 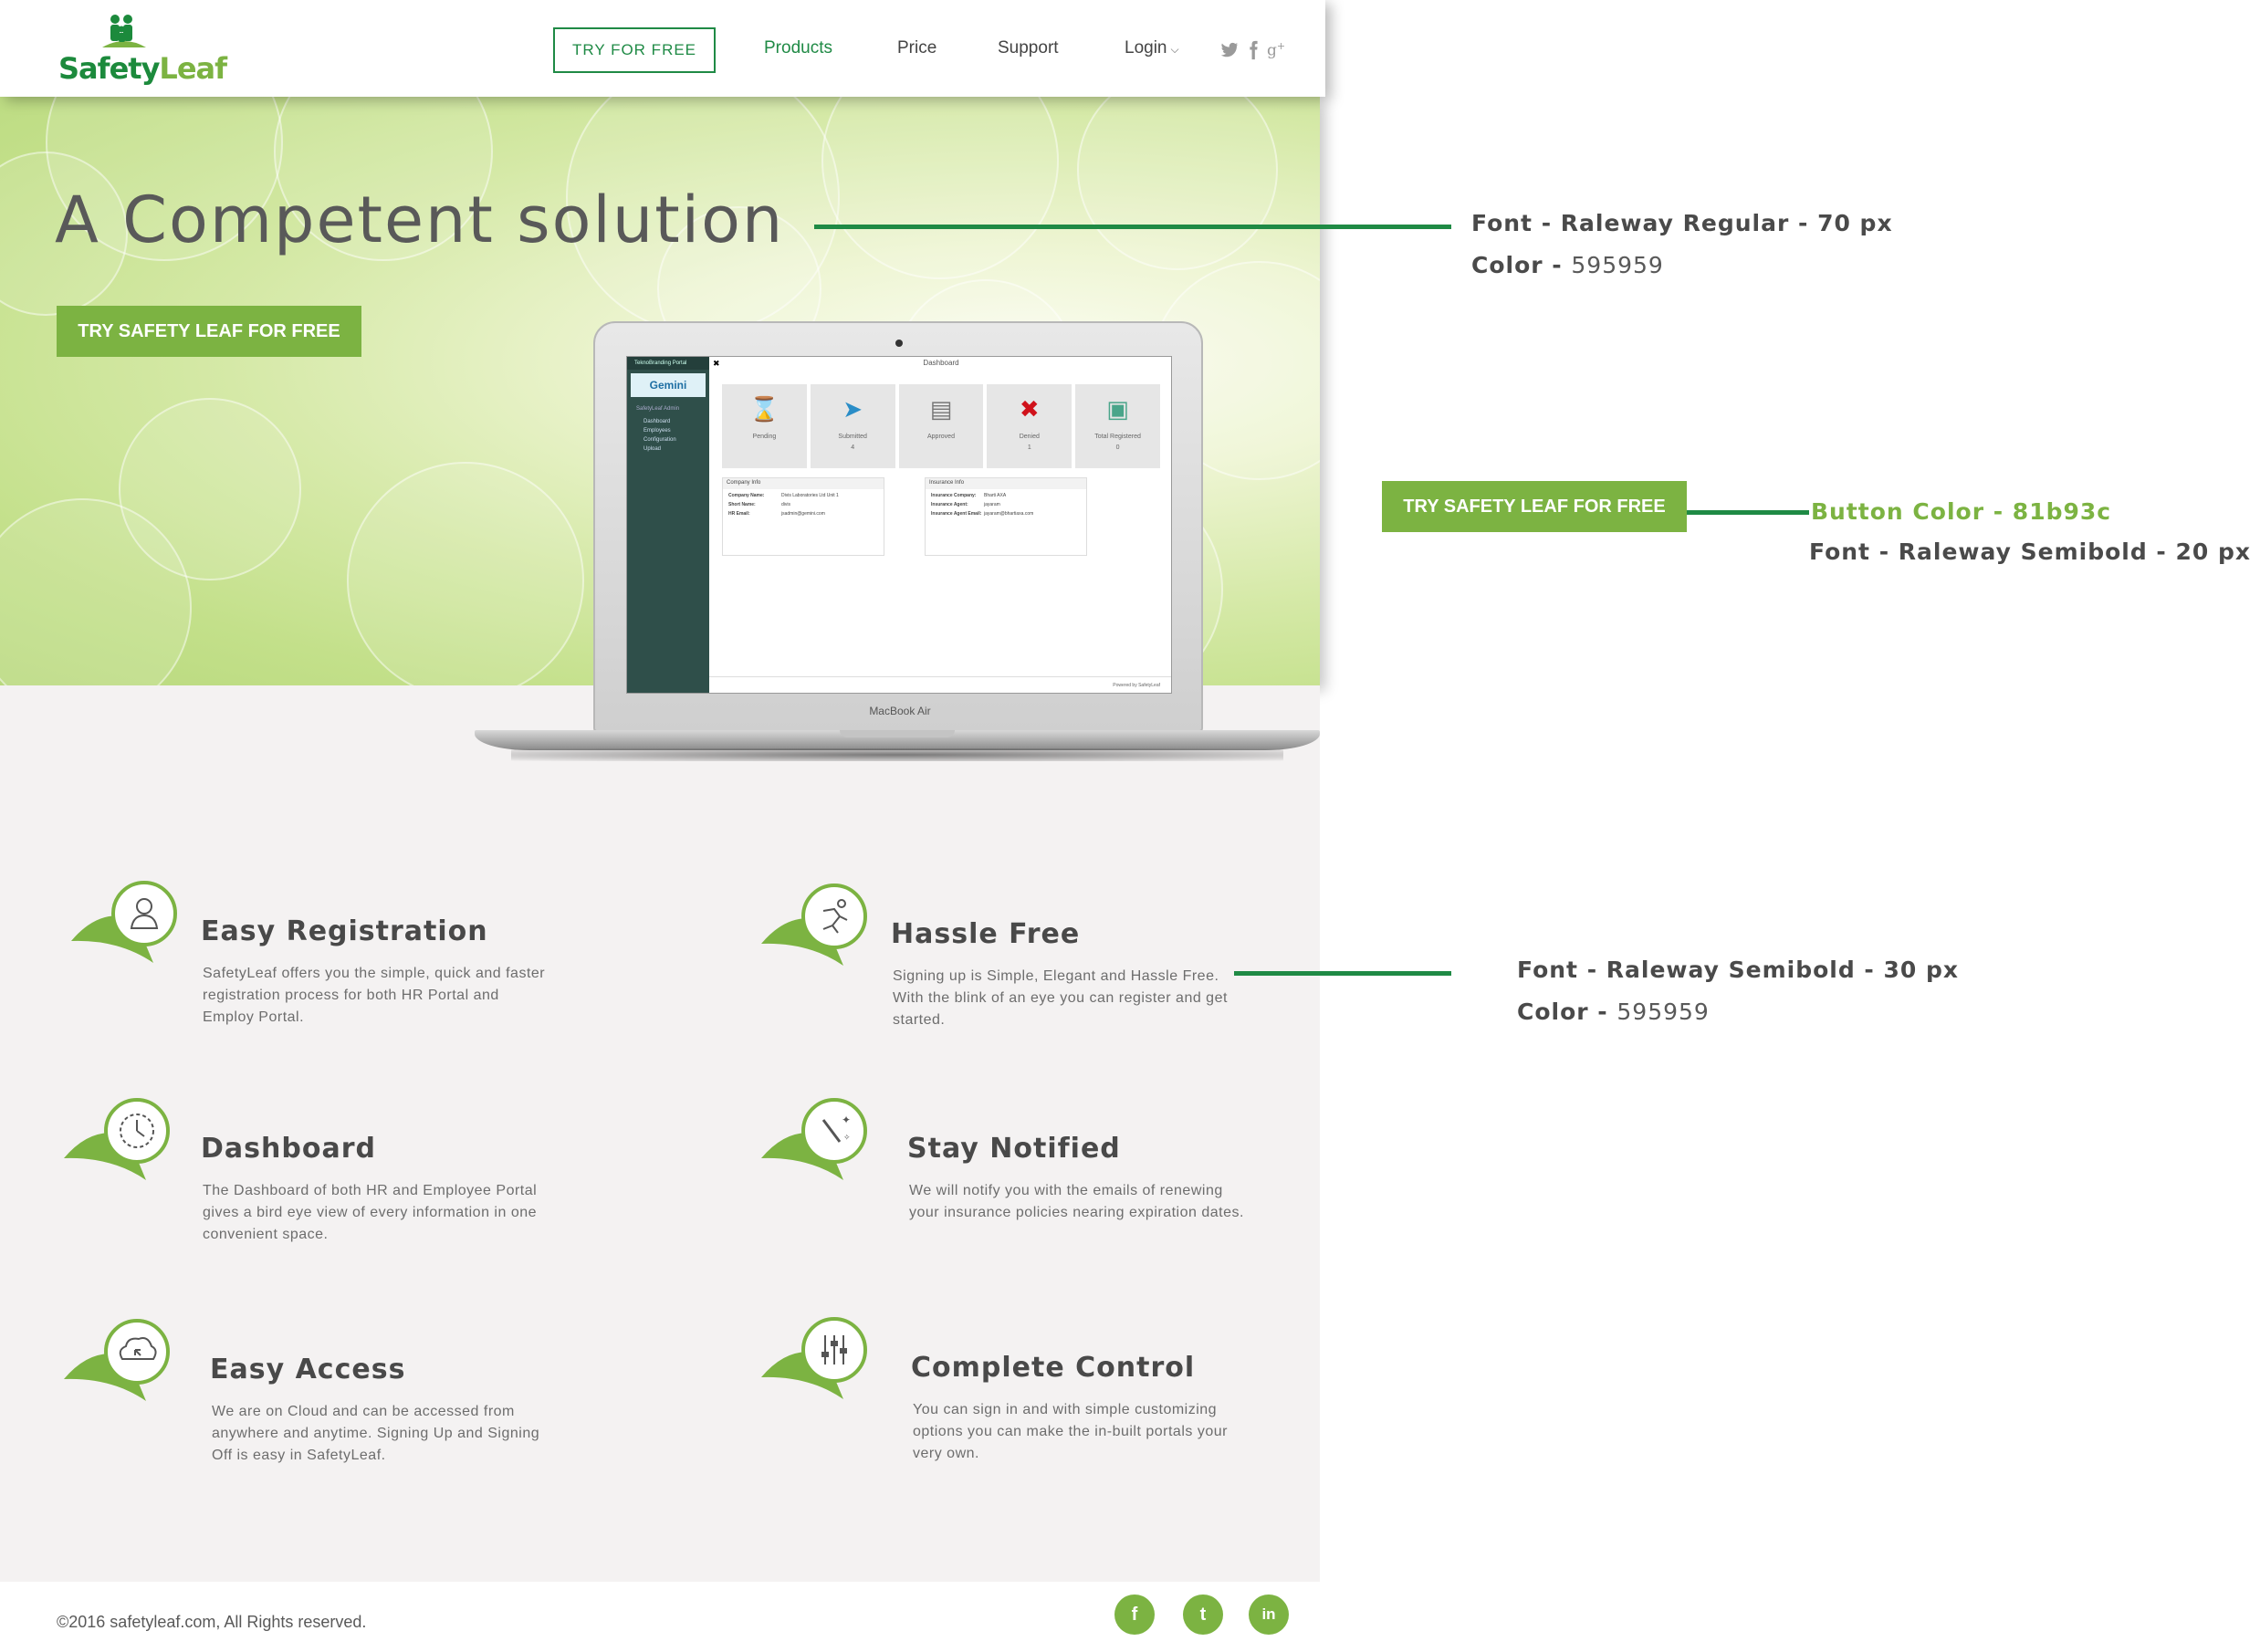 What do you see at coordinates (658, 409) in the screenshot?
I see `screen-admin-label: SafetyLeaf Admin` at bounding box center [658, 409].